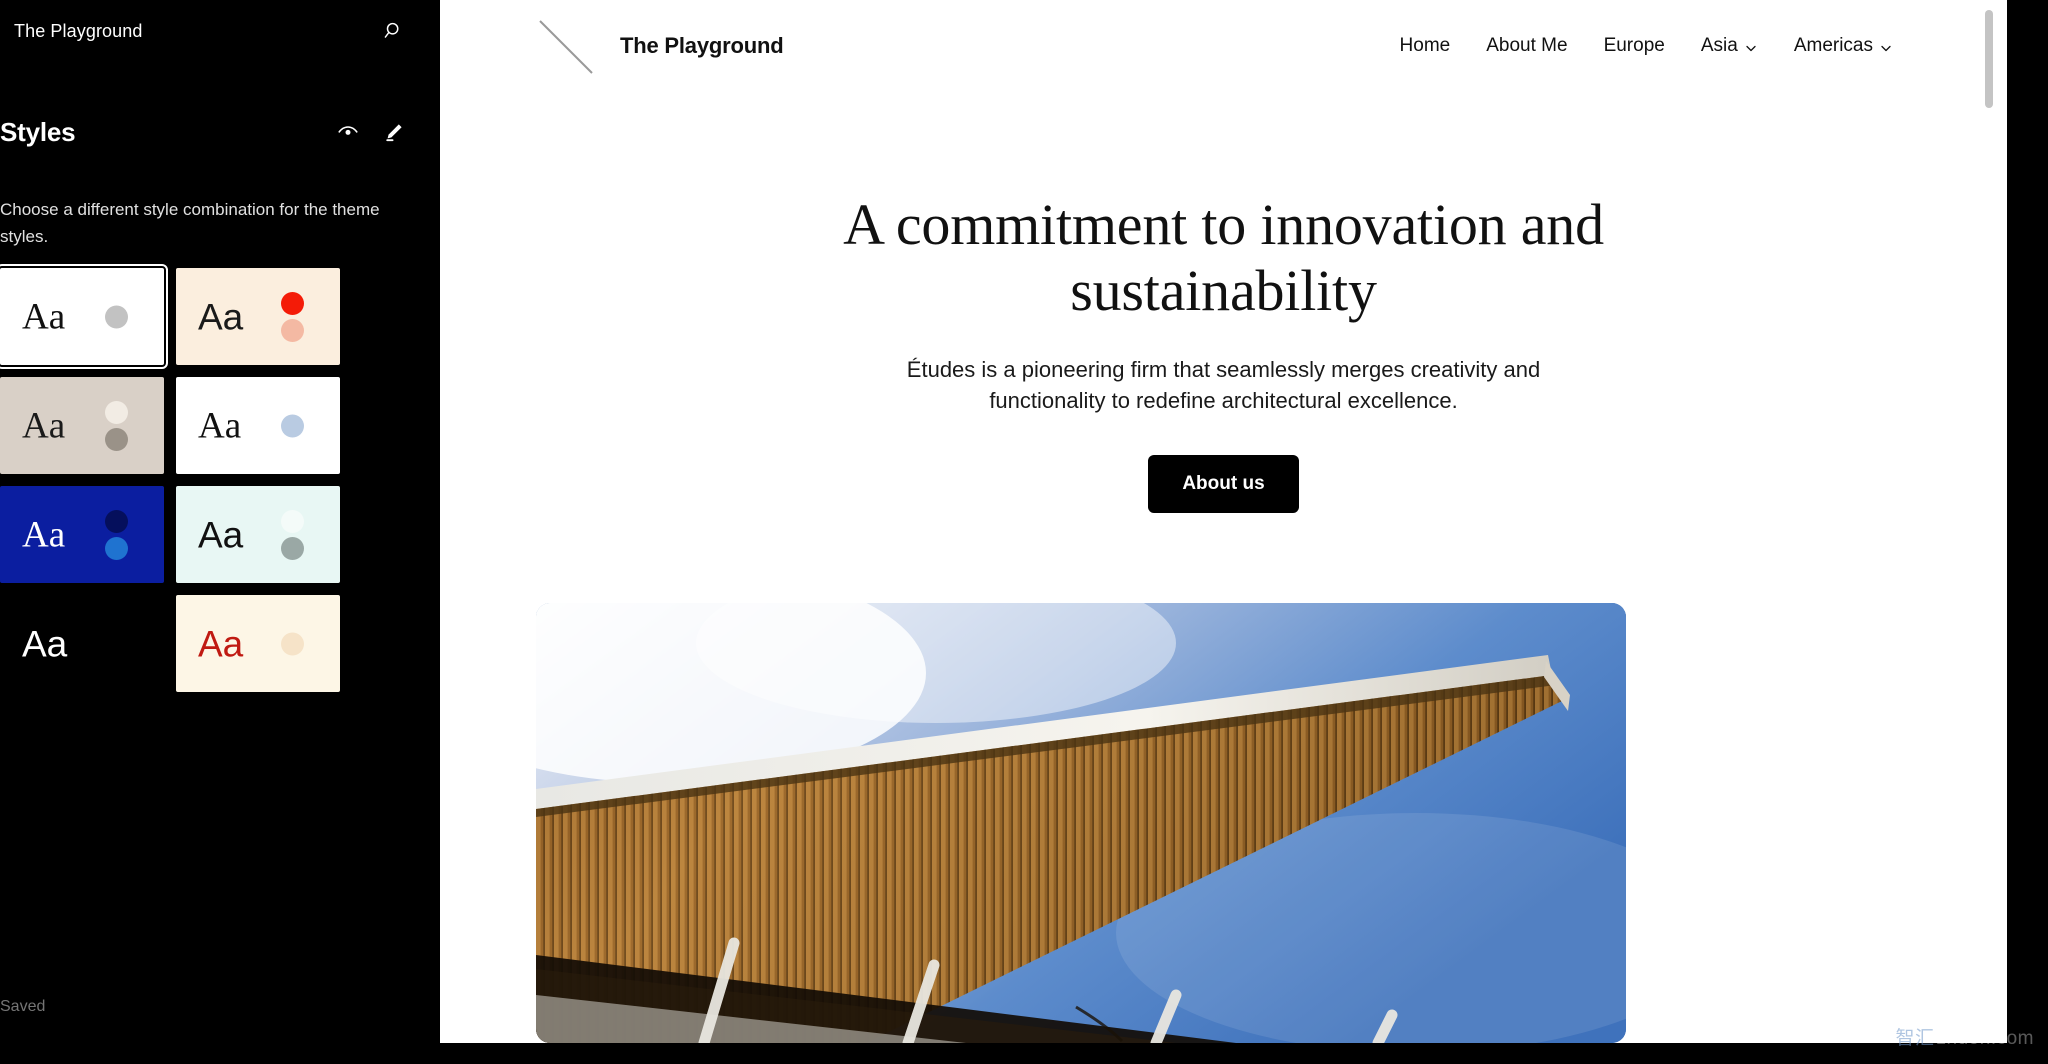 Image resolution: width=2048 pixels, height=1064 pixels. I want to click on search-icon, so click(394, 31).